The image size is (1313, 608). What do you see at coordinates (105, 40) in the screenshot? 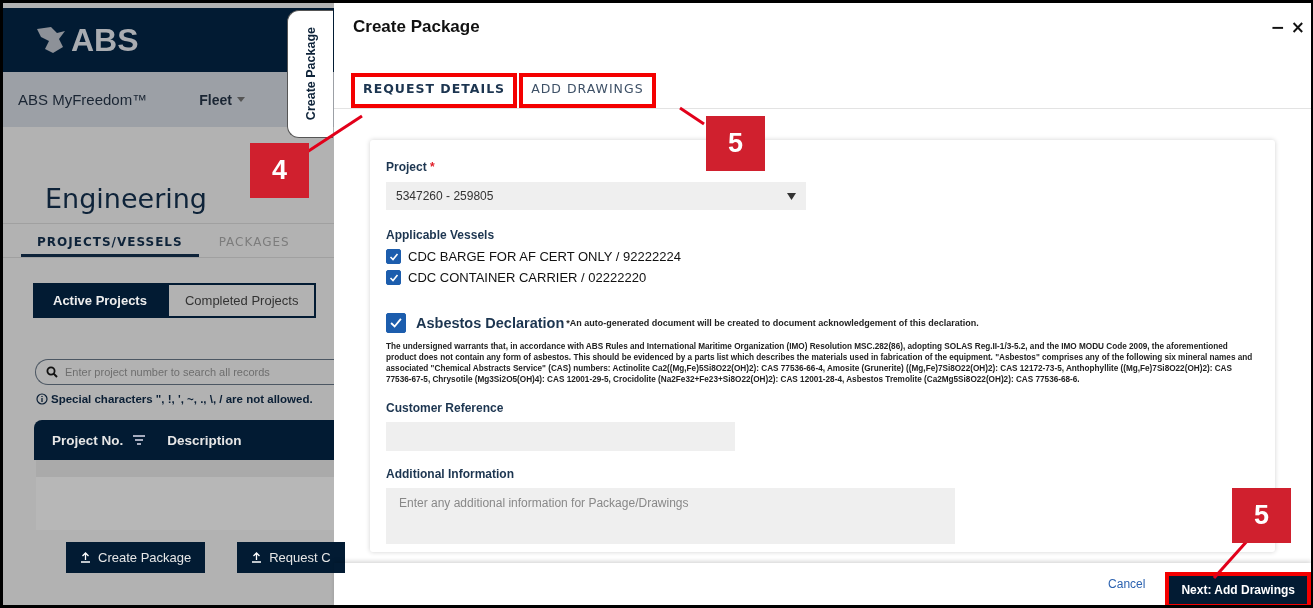
I see `logo-text: ABS` at bounding box center [105, 40].